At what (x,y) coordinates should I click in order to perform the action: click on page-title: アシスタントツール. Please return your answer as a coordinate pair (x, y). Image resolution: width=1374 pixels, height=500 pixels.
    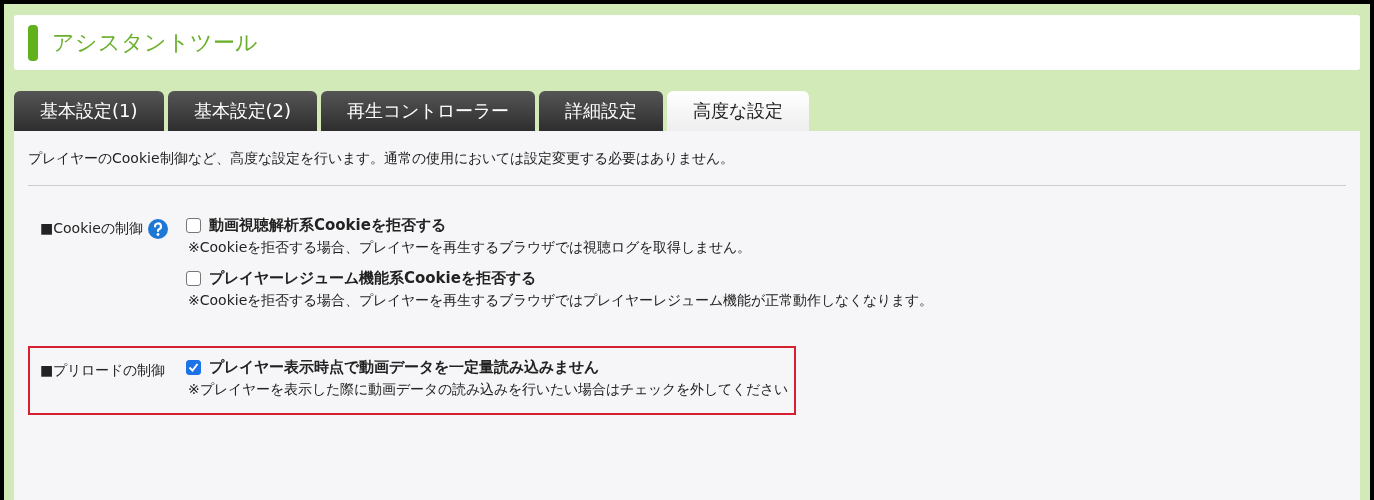
    Looking at the image, I should click on (155, 42).